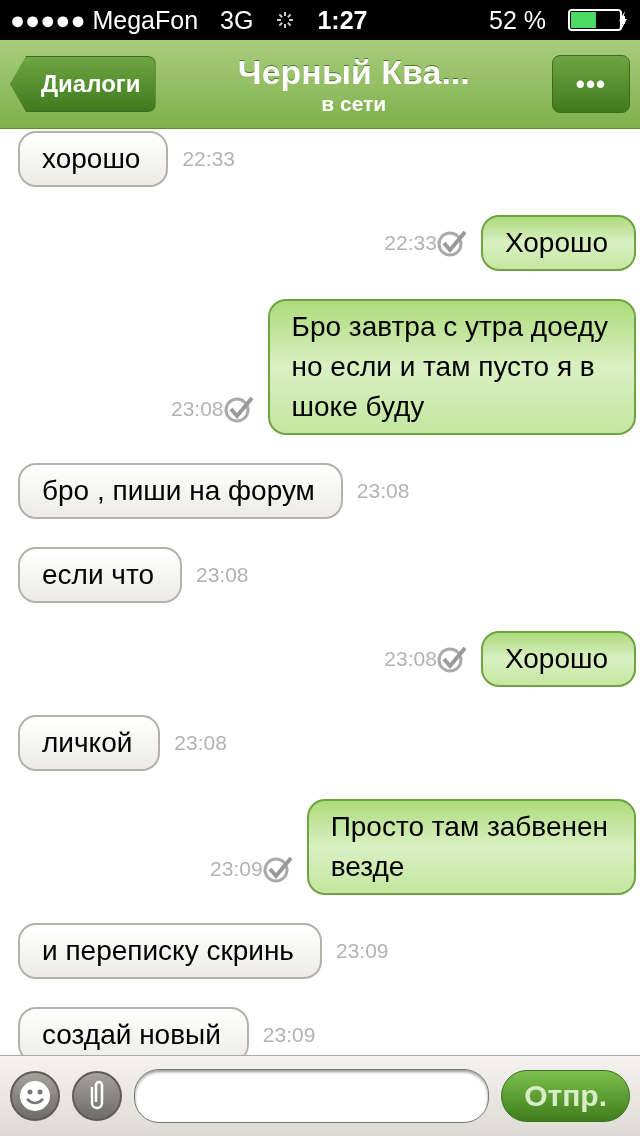  I want to click on message-input, so click(312, 1096).